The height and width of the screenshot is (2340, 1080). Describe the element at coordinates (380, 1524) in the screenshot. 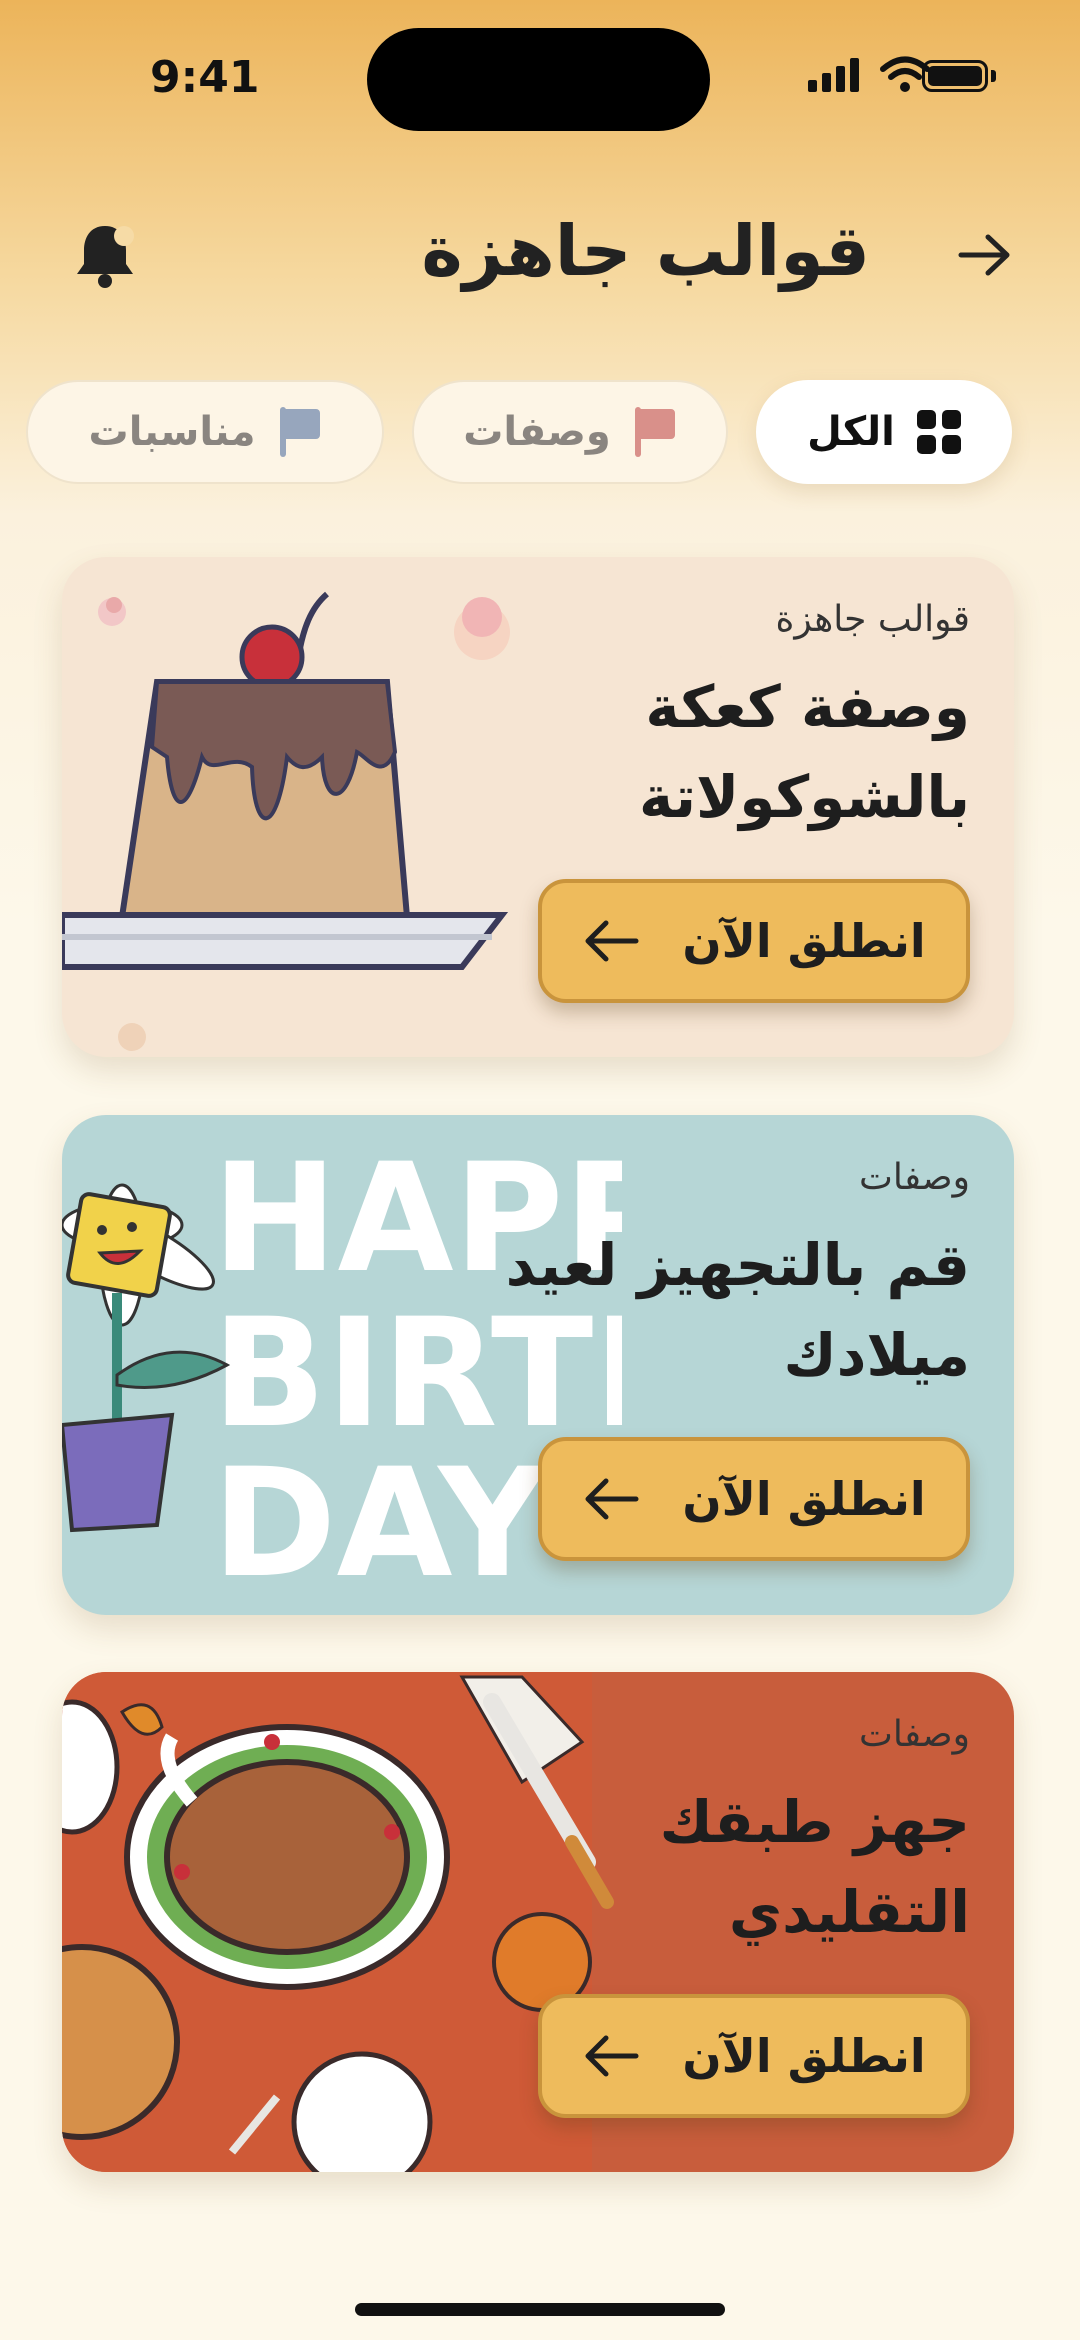

I see `art-text-day: DAY` at that location.